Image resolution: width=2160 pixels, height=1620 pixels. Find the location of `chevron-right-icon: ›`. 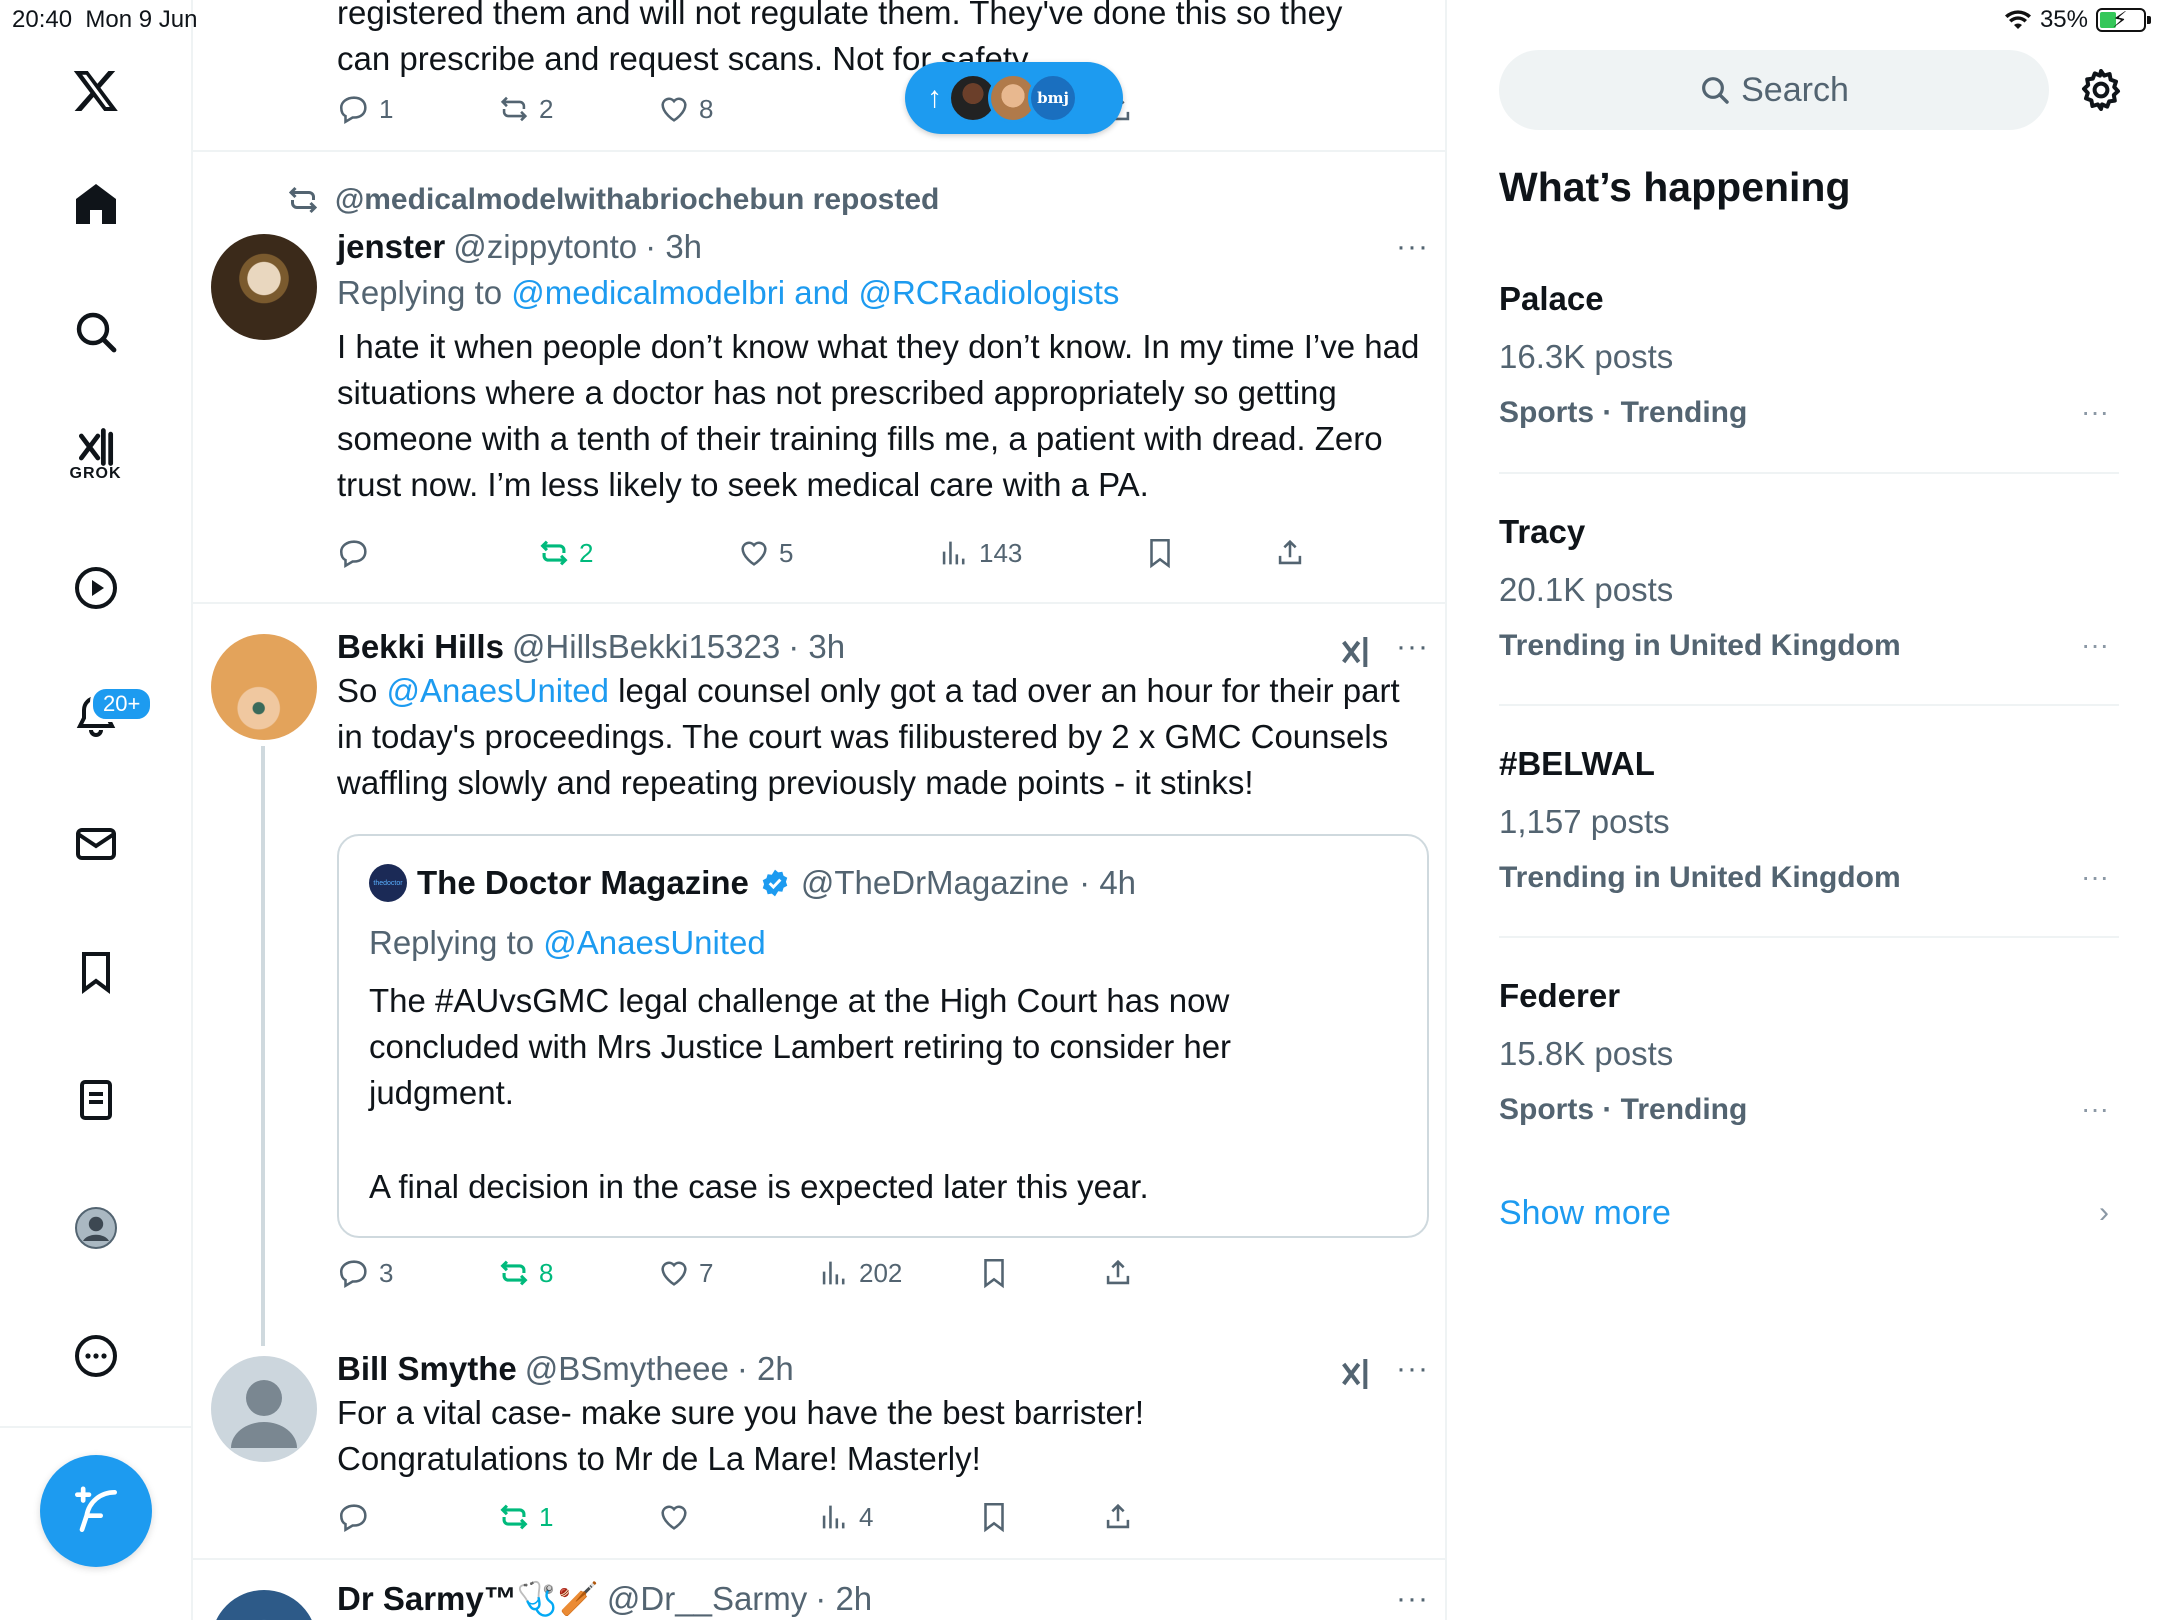

chevron-right-icon: › is located at coordinates (2104, 1213).